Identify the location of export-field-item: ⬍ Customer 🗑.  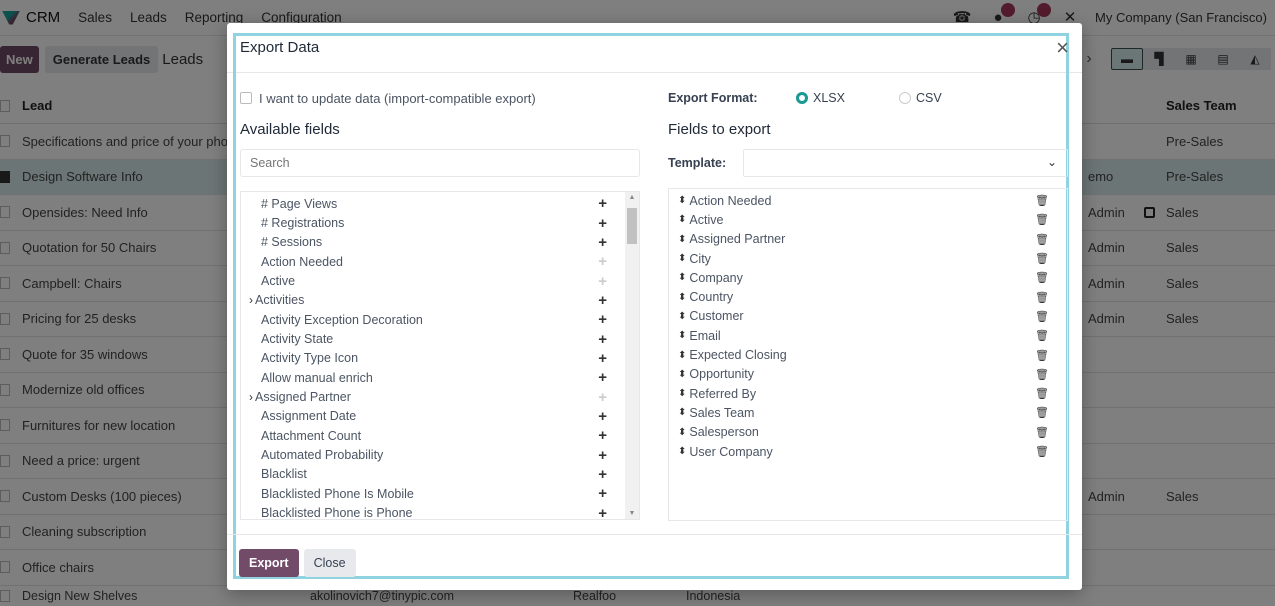
(868, 316).